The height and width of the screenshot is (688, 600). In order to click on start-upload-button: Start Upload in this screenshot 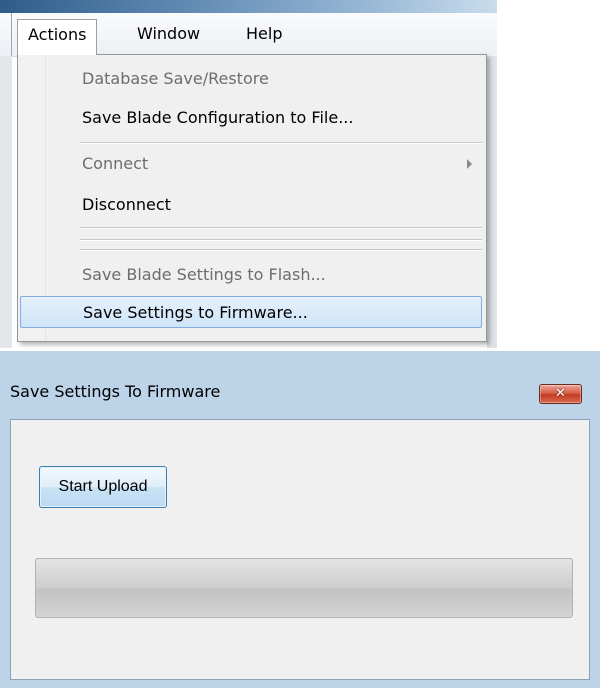, I will do `click(103, 487)`.